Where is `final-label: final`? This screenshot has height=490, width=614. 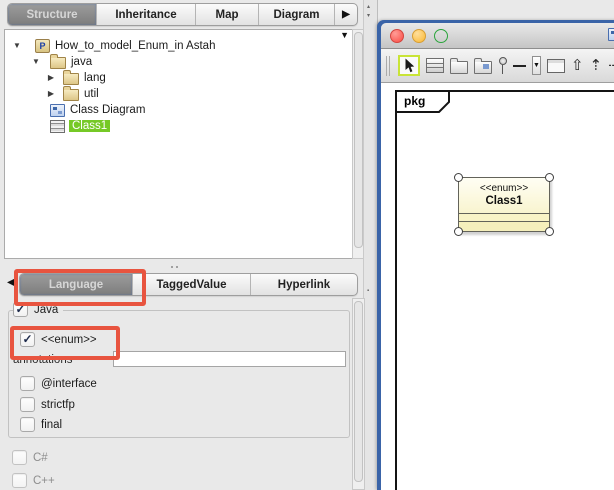
final-label: final is located at coordinates (52, 424).